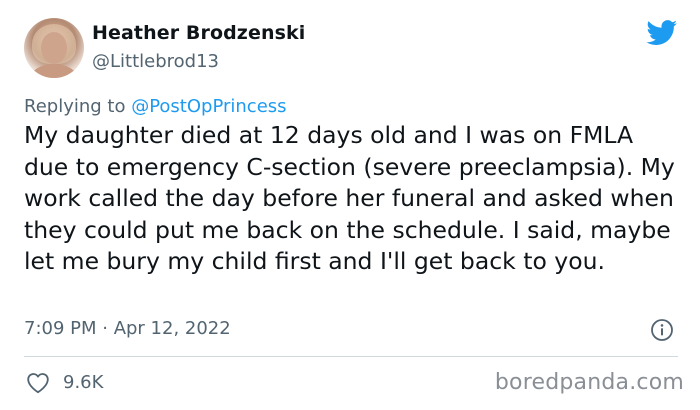 The image size is (700, 410). What do you see at coordinates (662, 330) in the screenshot?
I see `info-icon` at bounding box center [662, 330].